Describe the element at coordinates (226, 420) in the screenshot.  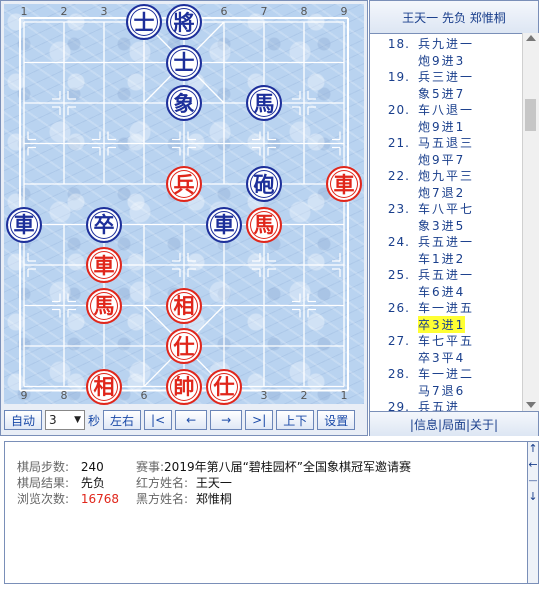
I see `next-move-button: →` at that location.